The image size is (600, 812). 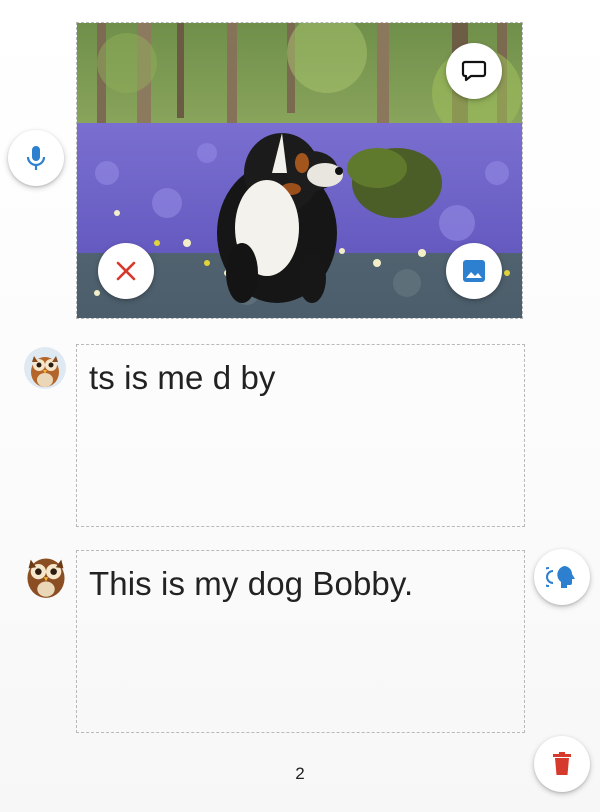 I want to click on image-icon, so click(x=474, y=271).